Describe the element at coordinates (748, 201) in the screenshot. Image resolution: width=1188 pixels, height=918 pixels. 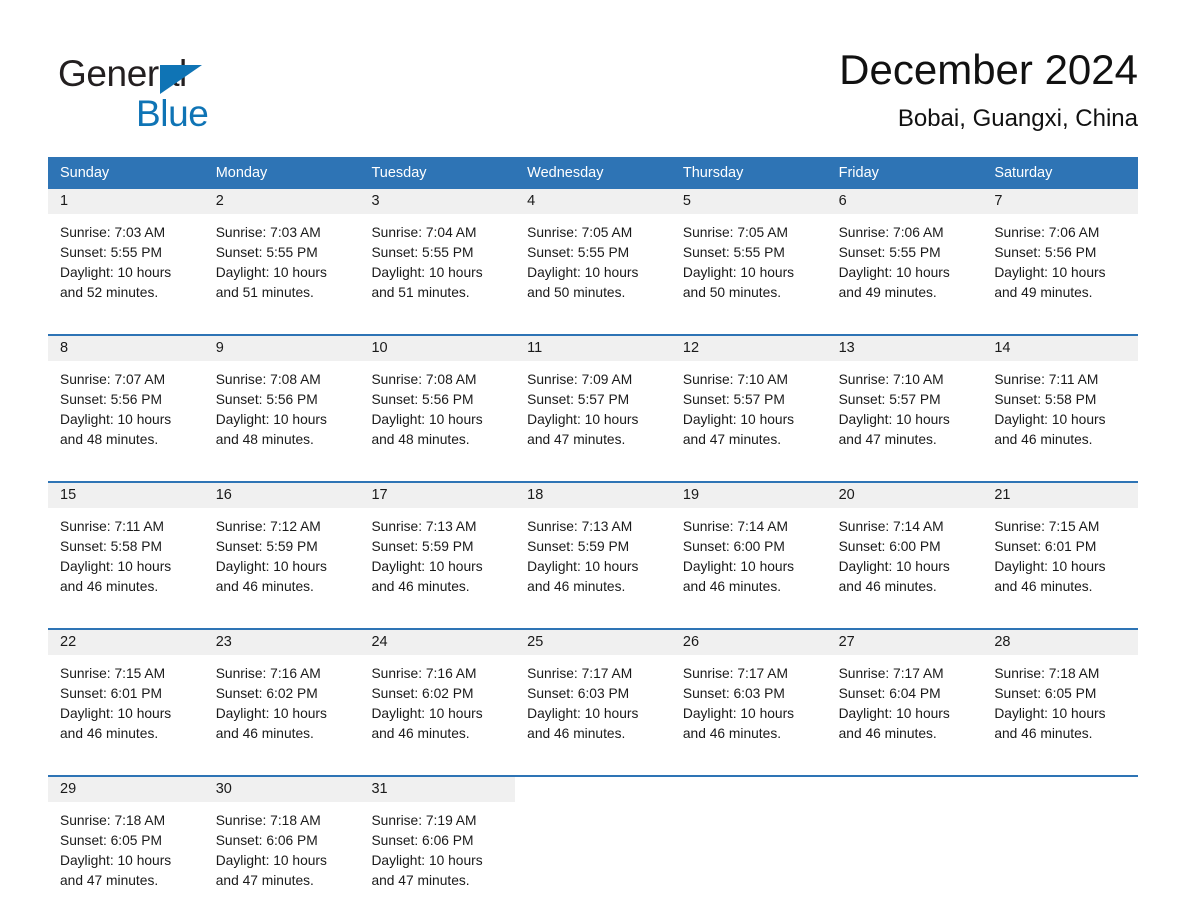
I see `day-number: 5` at that location.